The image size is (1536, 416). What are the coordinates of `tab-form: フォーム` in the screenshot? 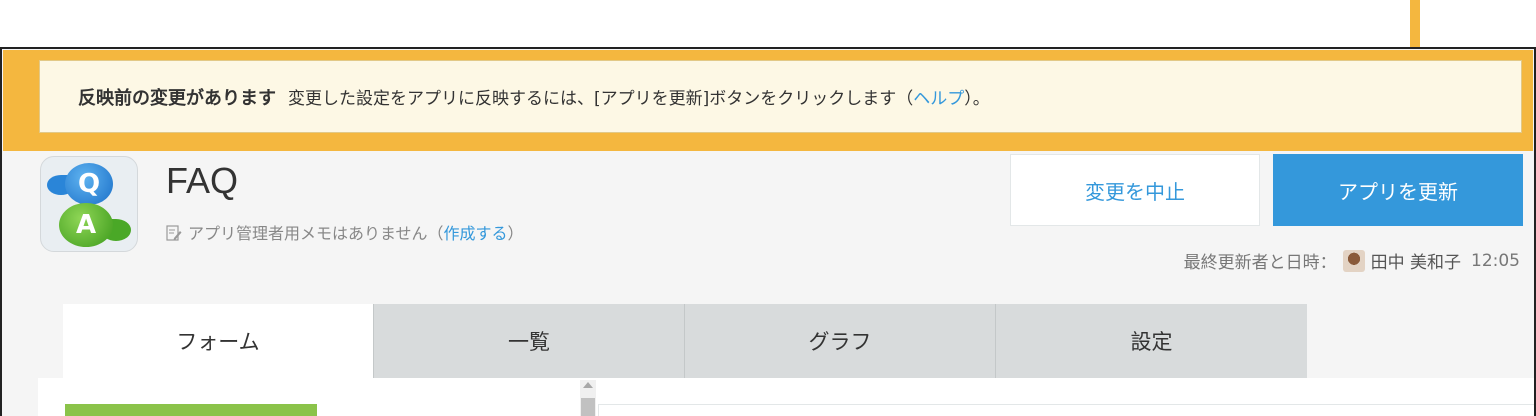 It's located at (218, 341).